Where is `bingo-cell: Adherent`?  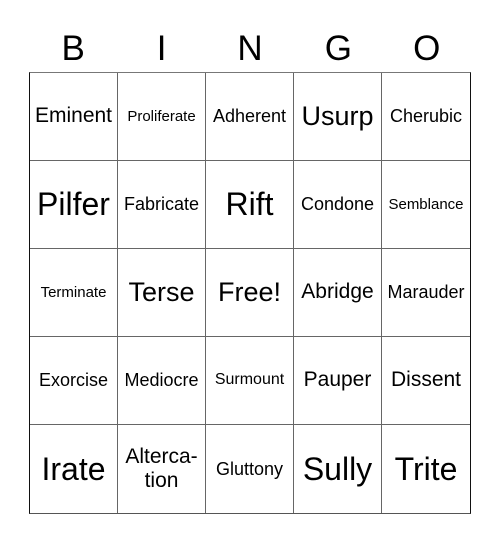
bingo-cell: Adherent is located at coordinates (250, 117).